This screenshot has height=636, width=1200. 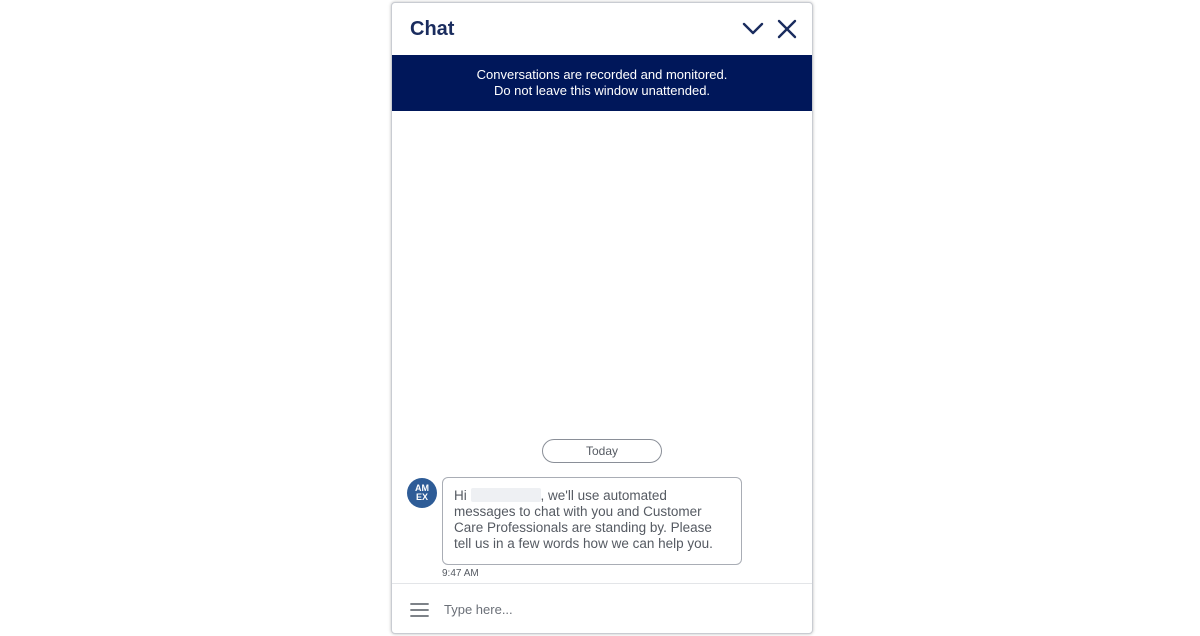 I want to click on menu-button, so click(x=419, y=610).